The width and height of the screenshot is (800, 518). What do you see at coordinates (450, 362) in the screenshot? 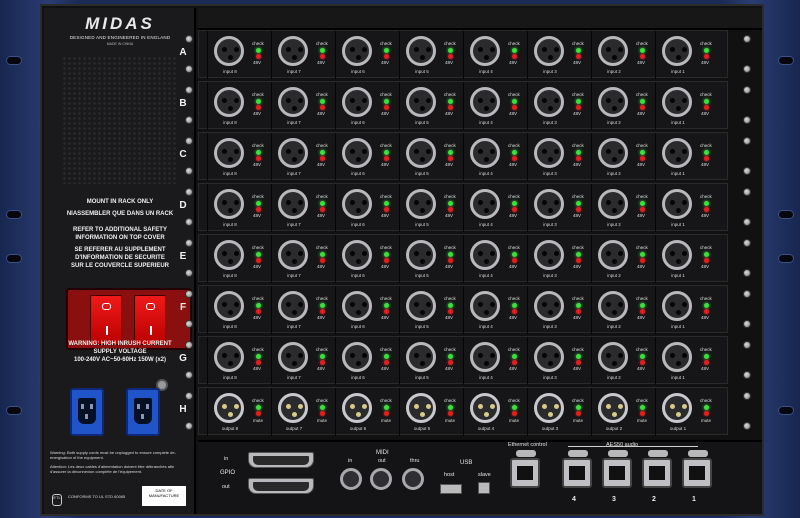
I see `phantom-led-red` at bounding box center [450, 362].